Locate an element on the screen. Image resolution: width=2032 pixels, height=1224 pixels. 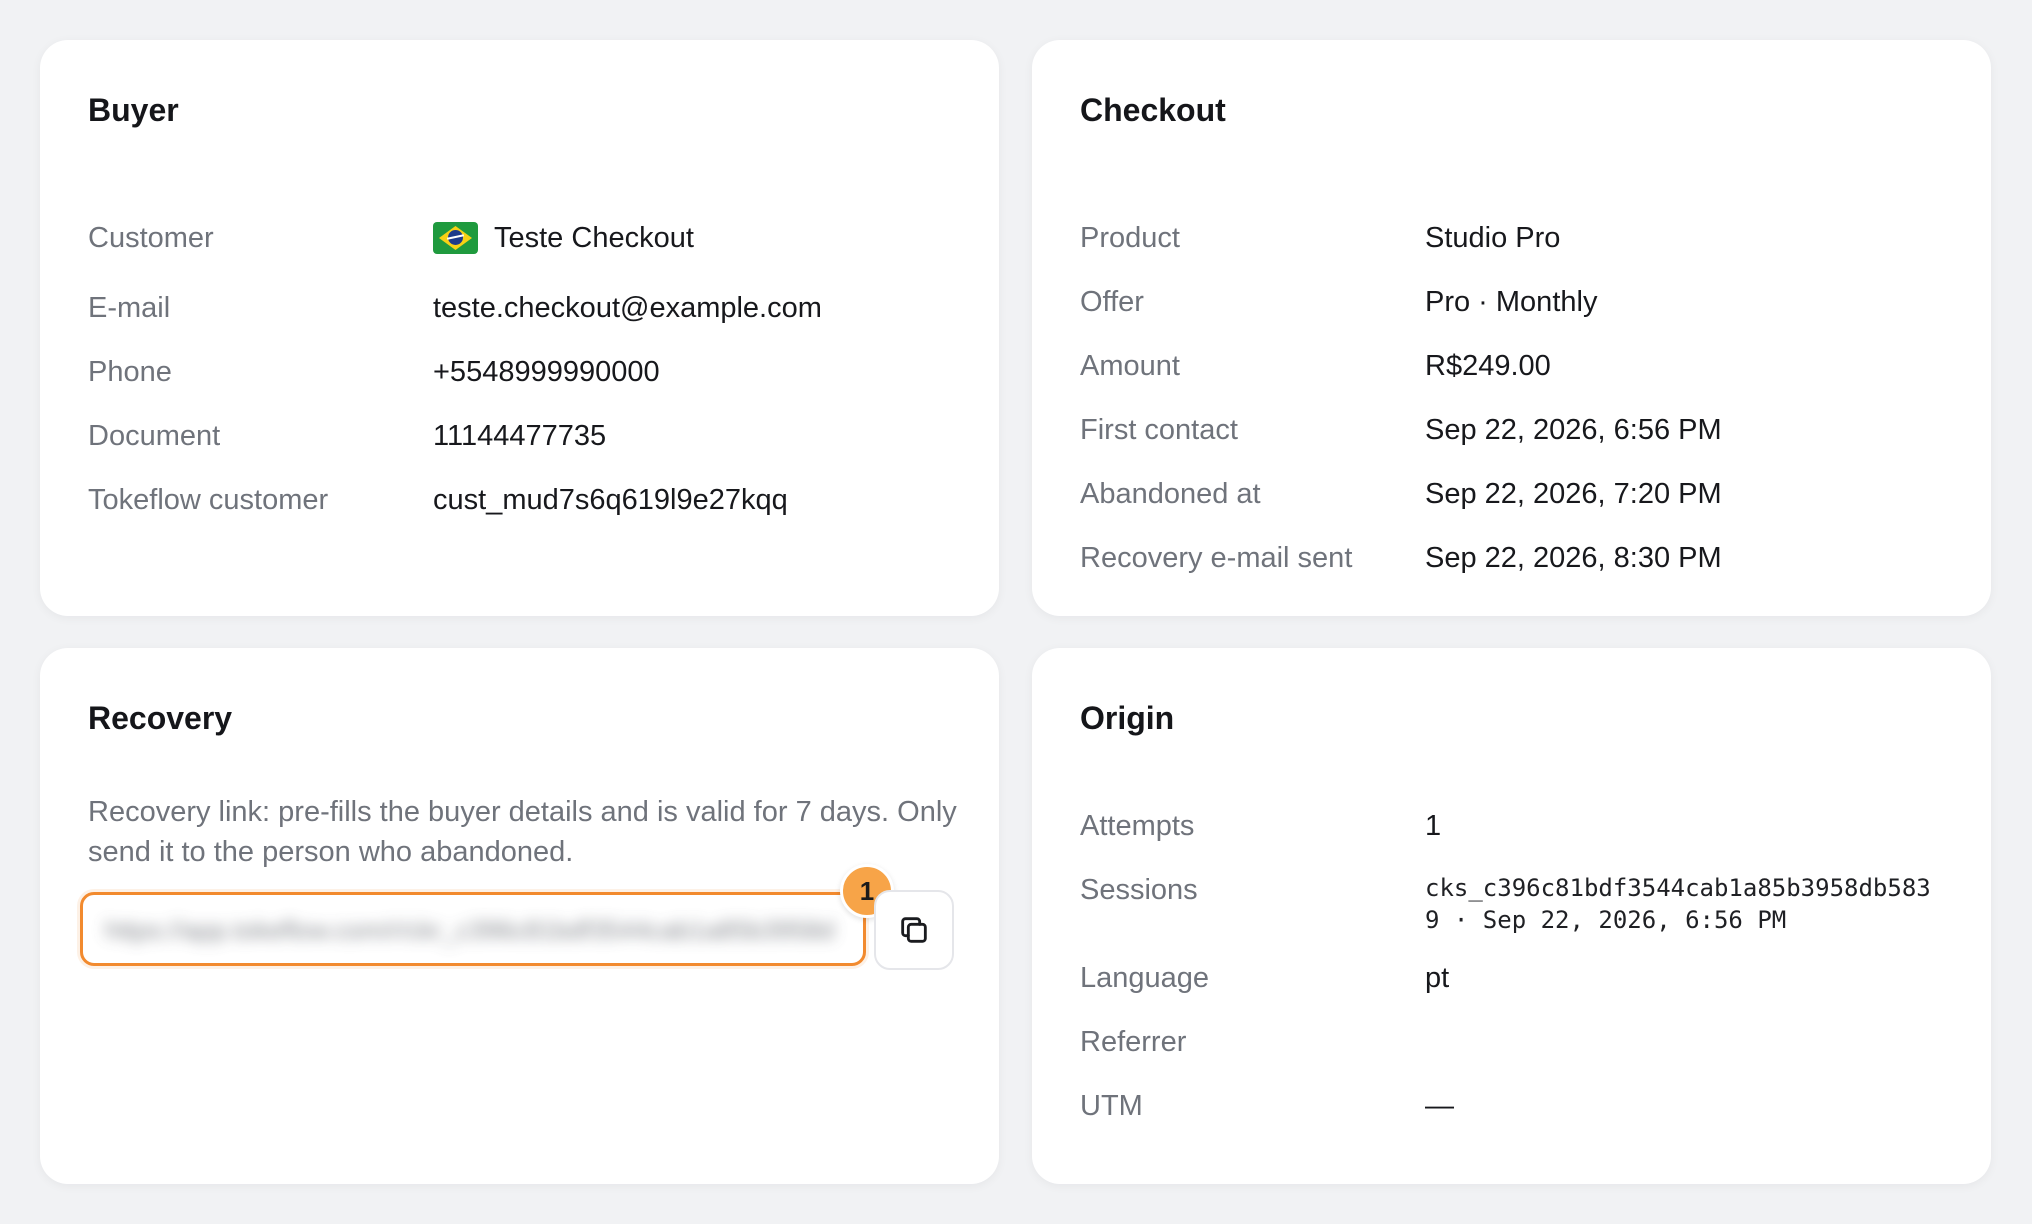
row-value: Sep 22, 2026, 6:56 PM is located at coordinates (1573, 430).